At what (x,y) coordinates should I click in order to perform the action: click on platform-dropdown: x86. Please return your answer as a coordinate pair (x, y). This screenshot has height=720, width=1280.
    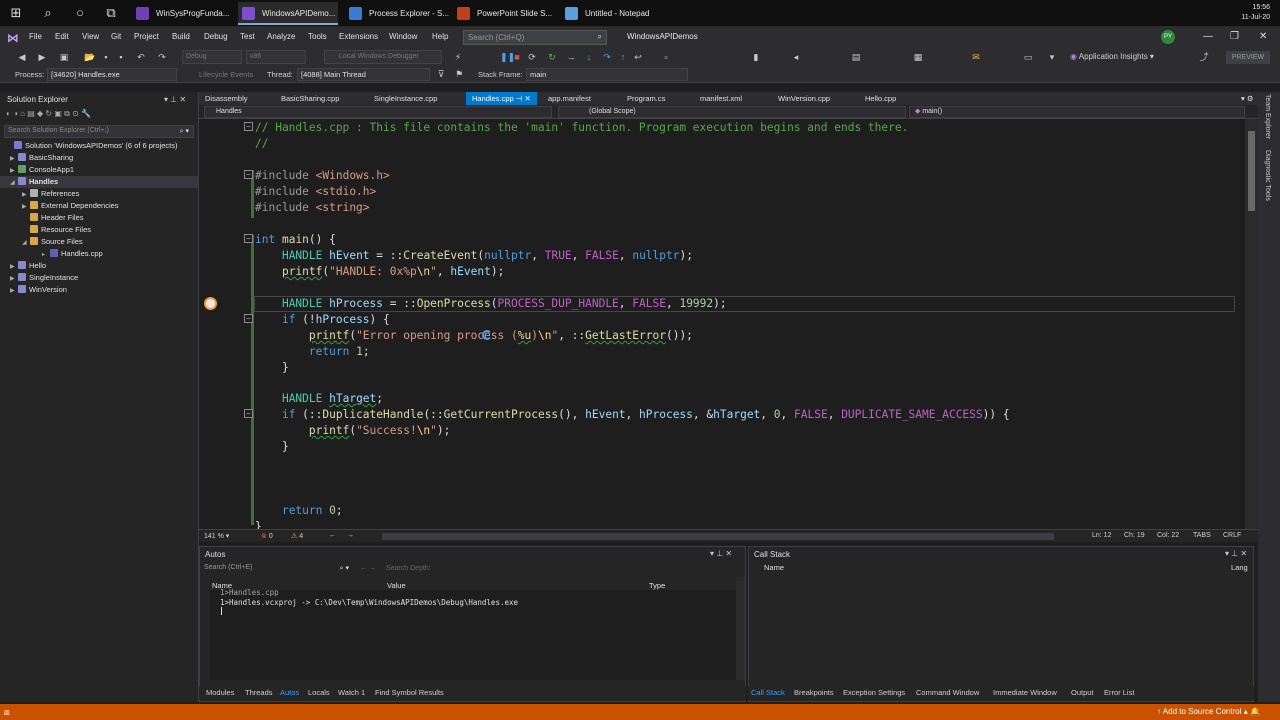
    Looking at the image, I should click on (276, 57).